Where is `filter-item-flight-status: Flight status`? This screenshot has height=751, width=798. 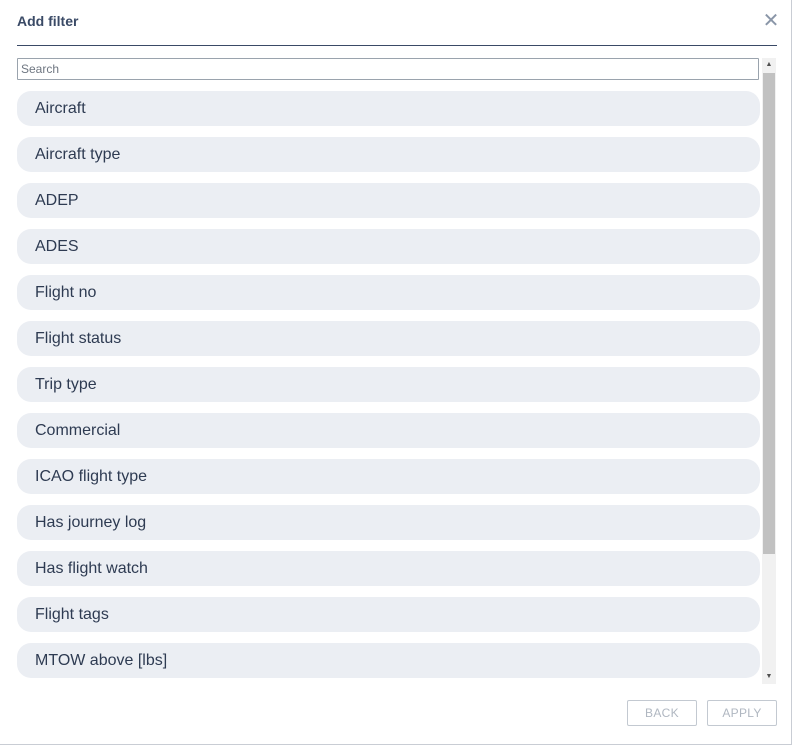 filter-item-flight-status: Flight status is located at coordinates (388, 338).